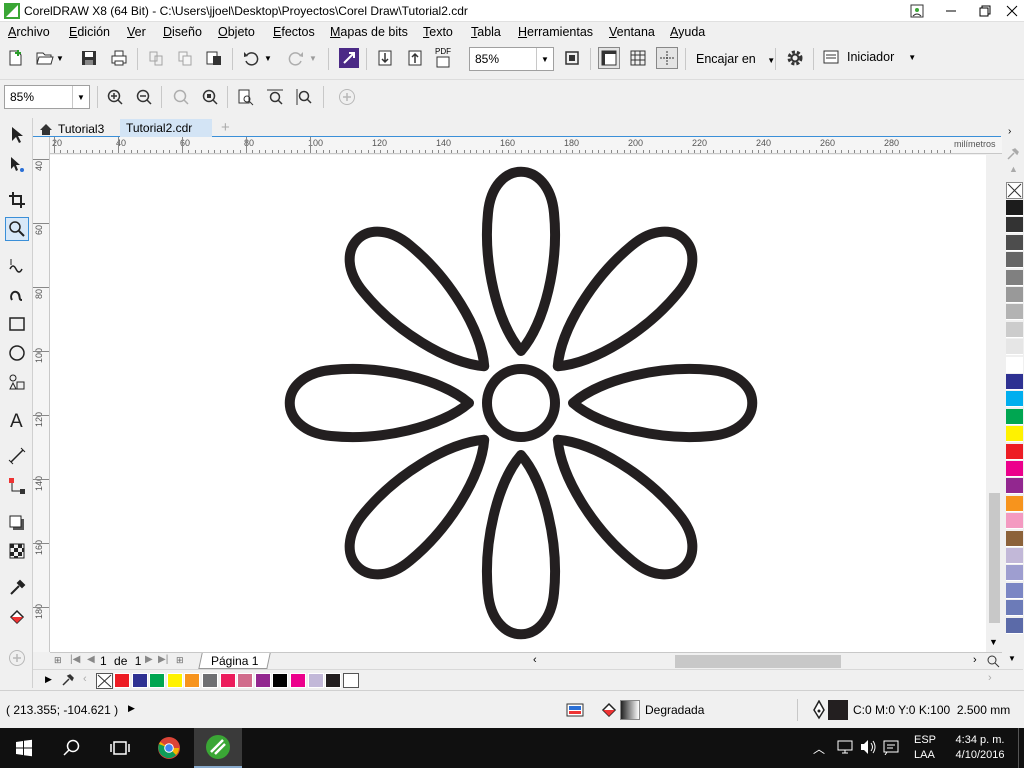  I want to click on task-view-icon, so click(120, 748).